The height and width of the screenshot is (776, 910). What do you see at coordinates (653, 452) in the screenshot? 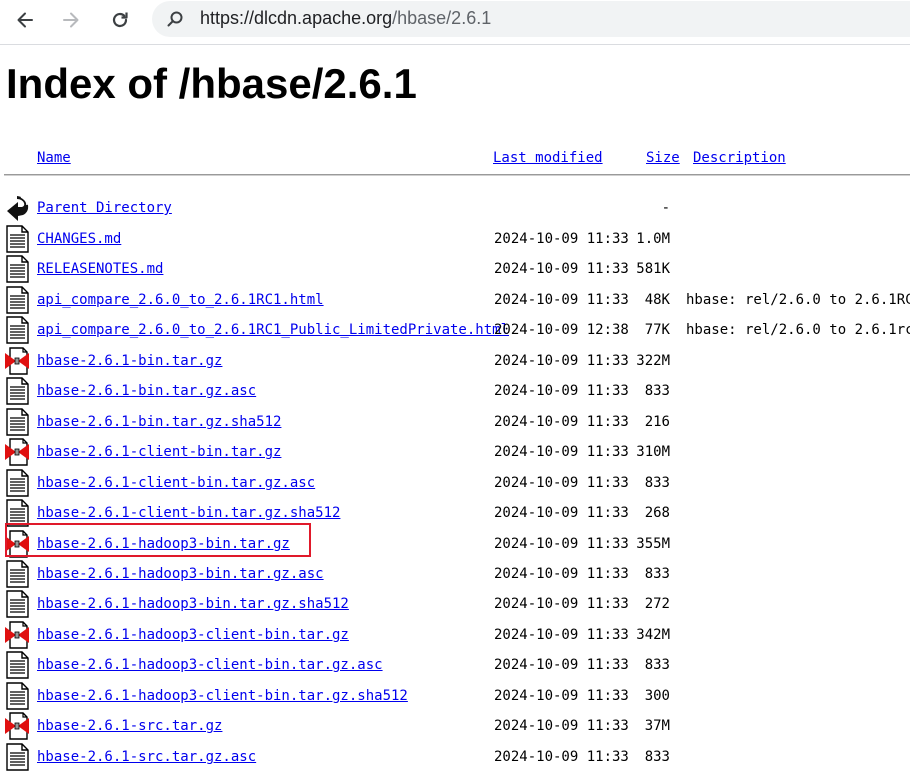
I see `size-cell: 310M` at bounding box center [653, 452].